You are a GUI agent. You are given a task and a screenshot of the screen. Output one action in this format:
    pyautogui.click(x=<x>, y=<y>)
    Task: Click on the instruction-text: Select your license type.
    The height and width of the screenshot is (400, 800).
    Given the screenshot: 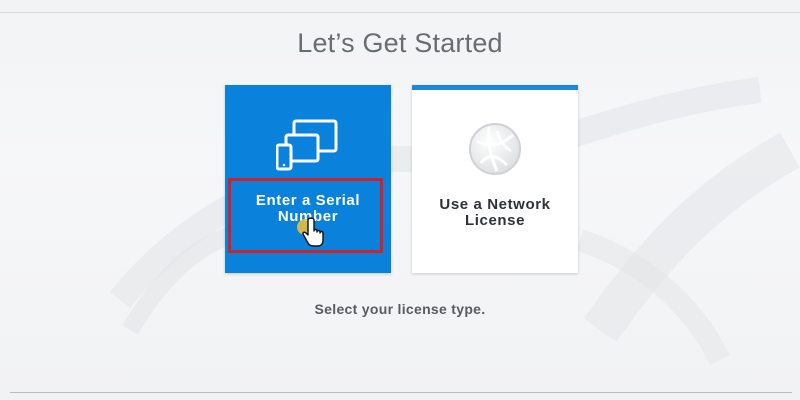 What is the action you would take?
    pyautogui.click(x=400, y=309)
    